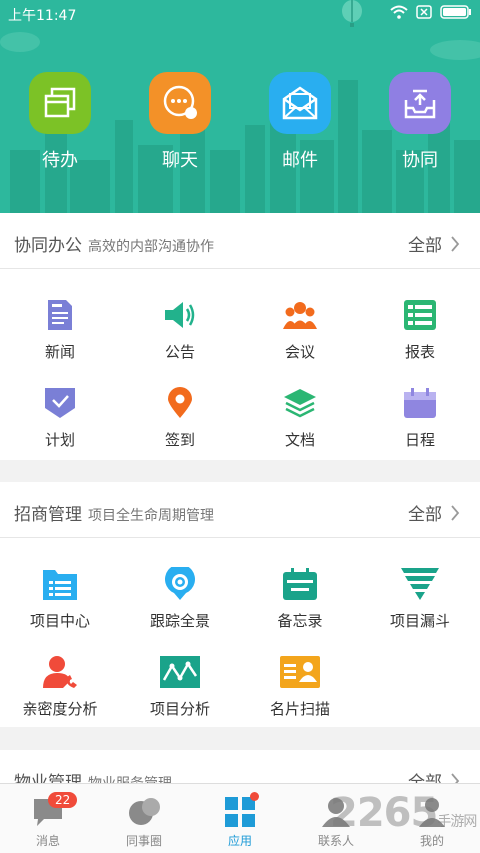 The height and width of the screenshot is (853, 480). I want to click on wifi-icon, so click(399, 12).